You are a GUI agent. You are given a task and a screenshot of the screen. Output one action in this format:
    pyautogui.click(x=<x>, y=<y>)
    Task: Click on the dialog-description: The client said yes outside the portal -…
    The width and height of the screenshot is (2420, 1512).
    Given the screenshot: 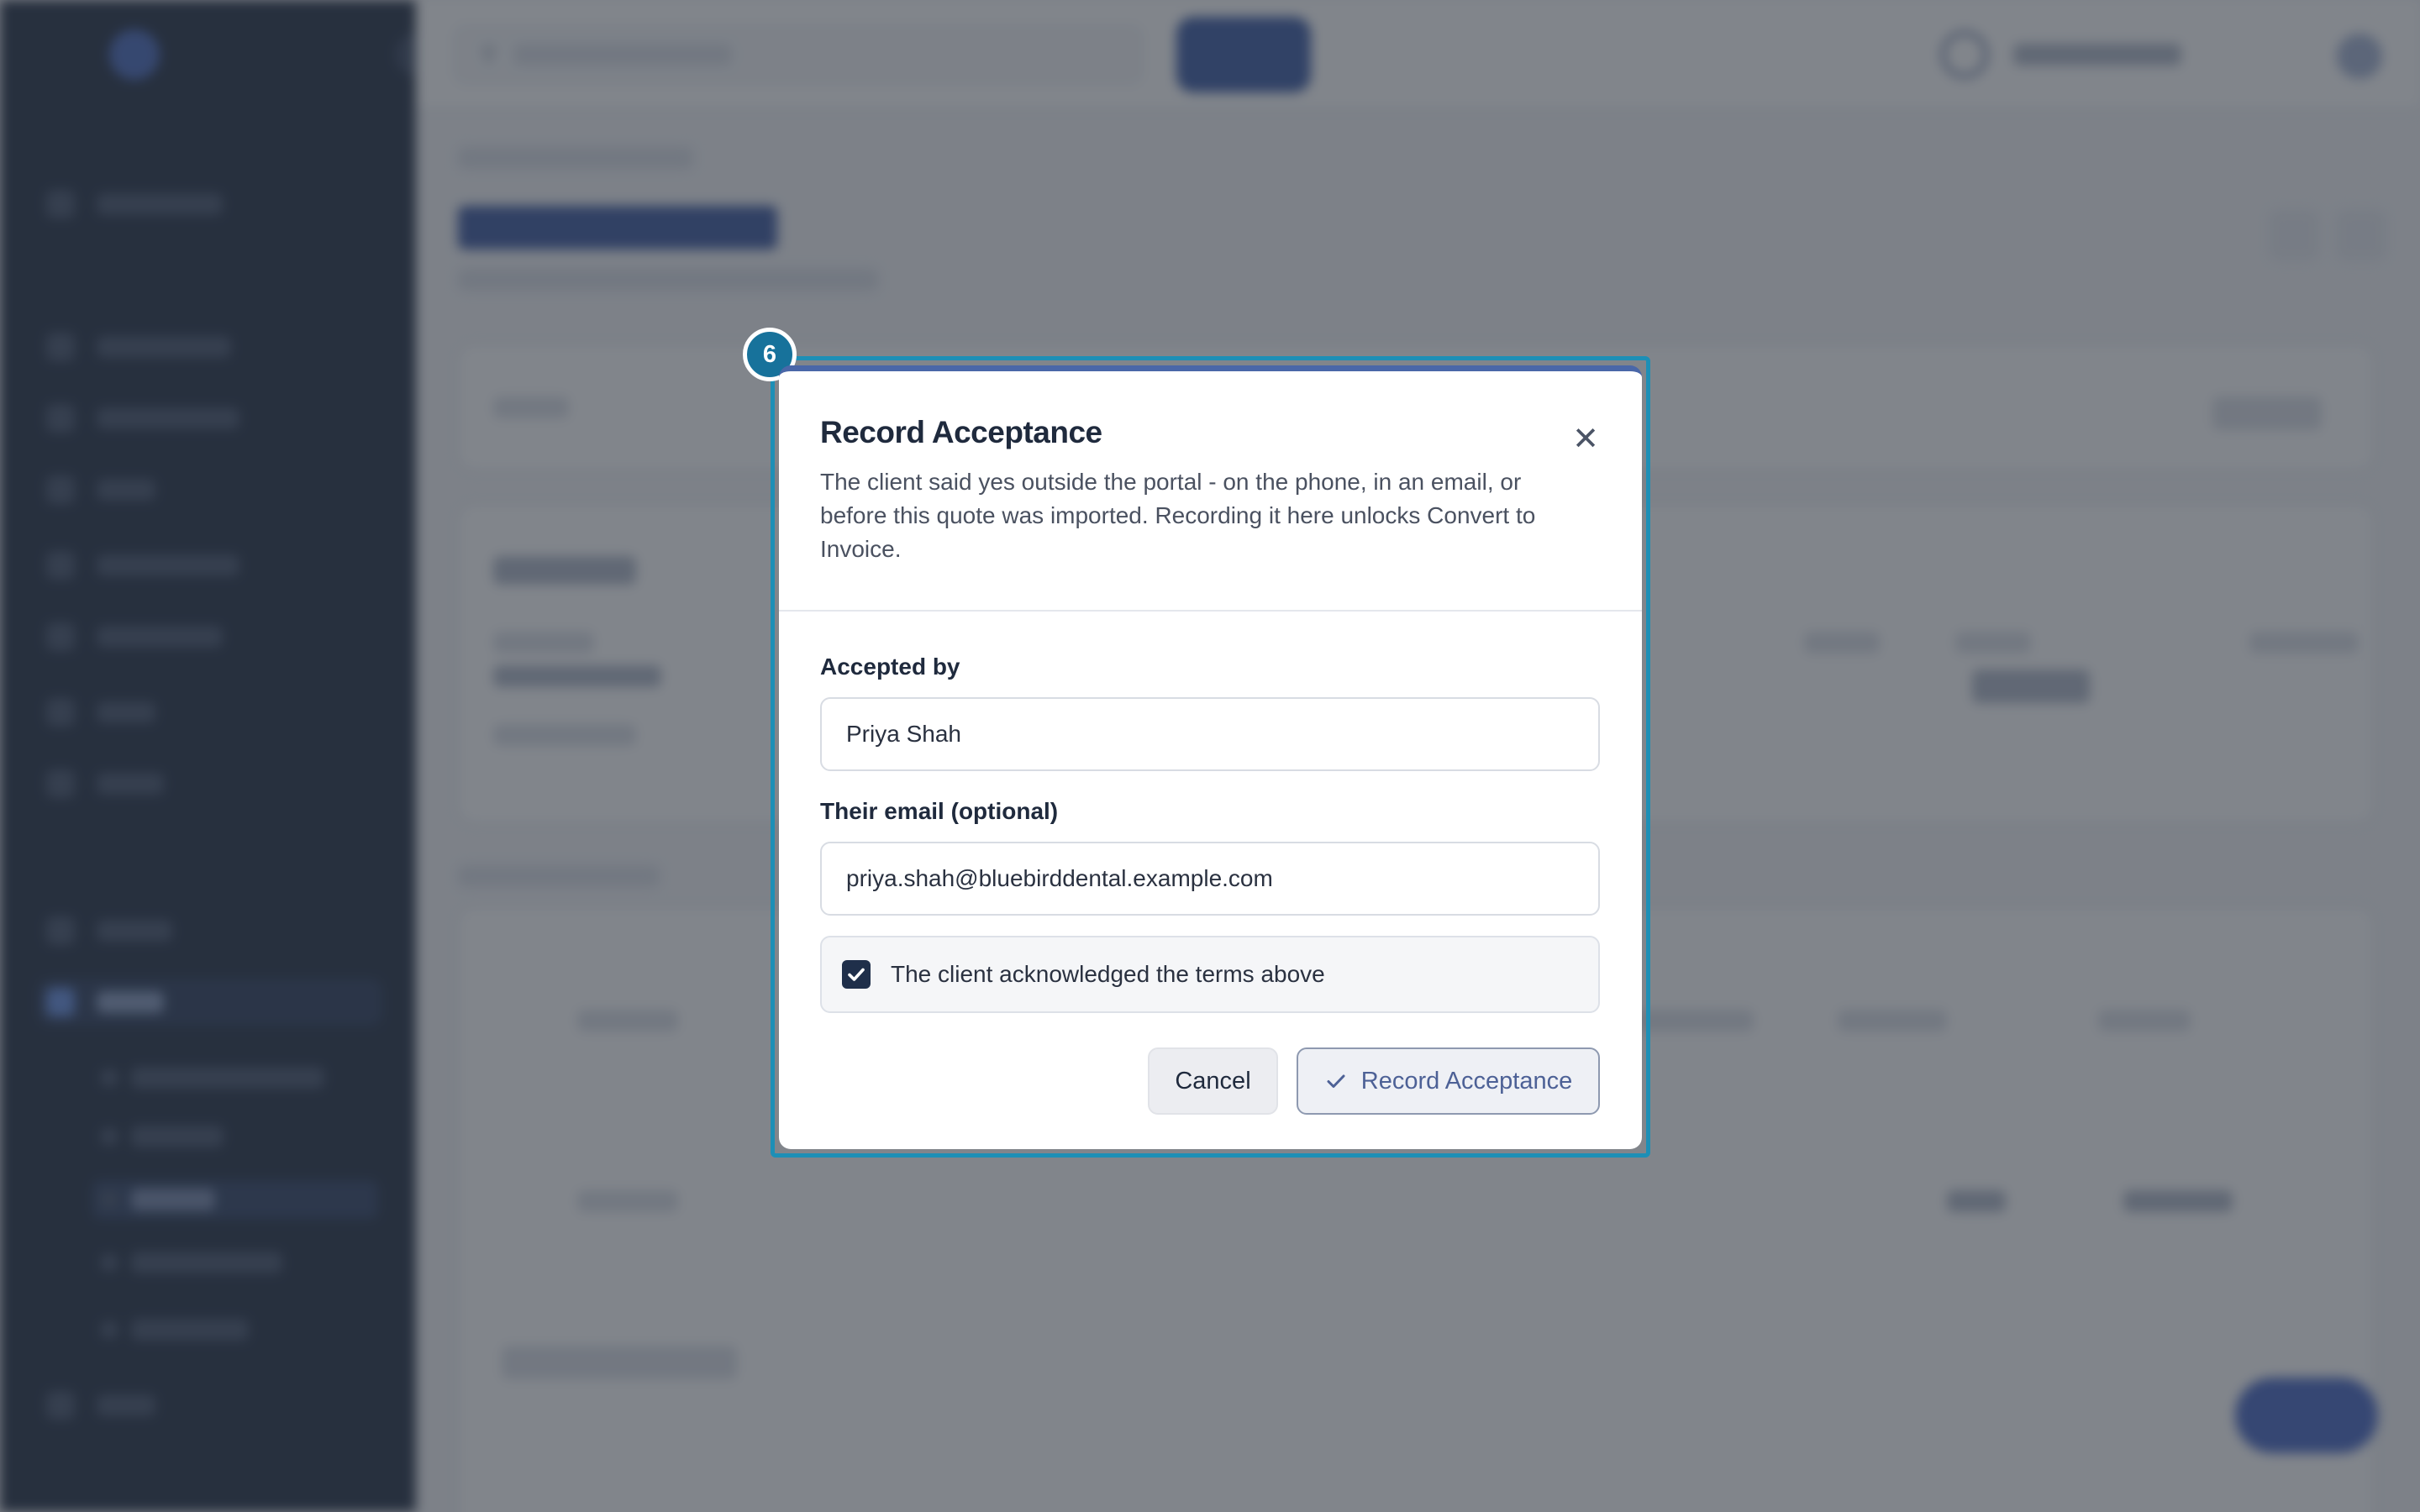 What is the action you would take?
    pyautogui.click(x=1178, y=515)
    